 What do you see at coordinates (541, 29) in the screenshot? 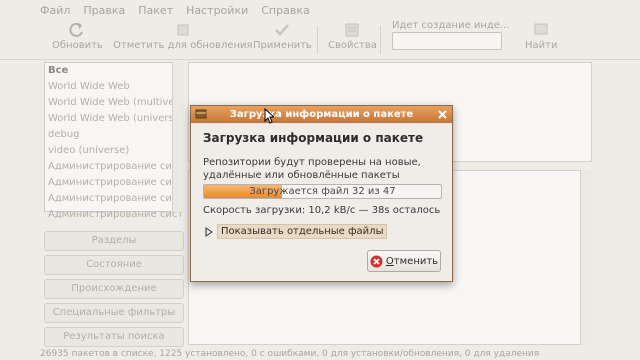
I see `search-icon` at bounding box center [541, 29].